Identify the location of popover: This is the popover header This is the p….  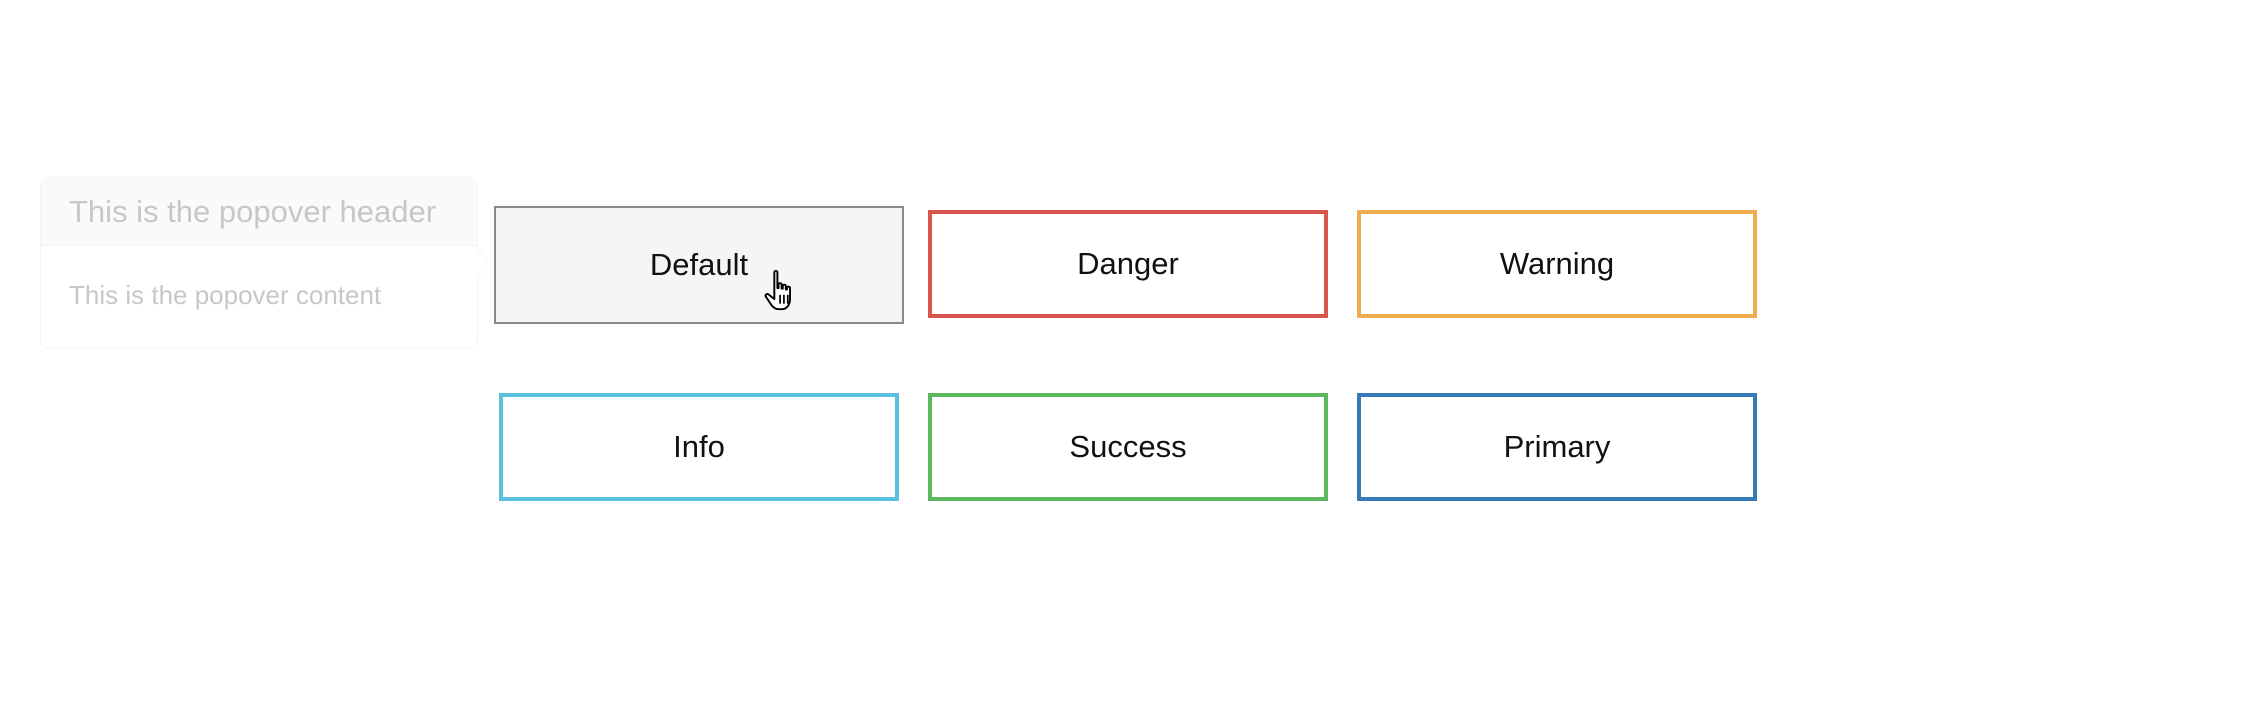
(266, 263).